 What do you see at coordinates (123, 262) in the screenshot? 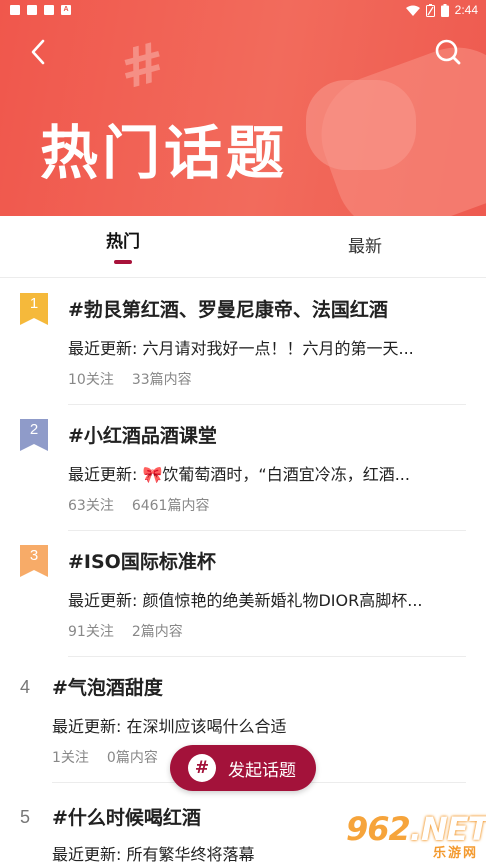
I see `active-tab-indicator` at bounding box center [123, 262].